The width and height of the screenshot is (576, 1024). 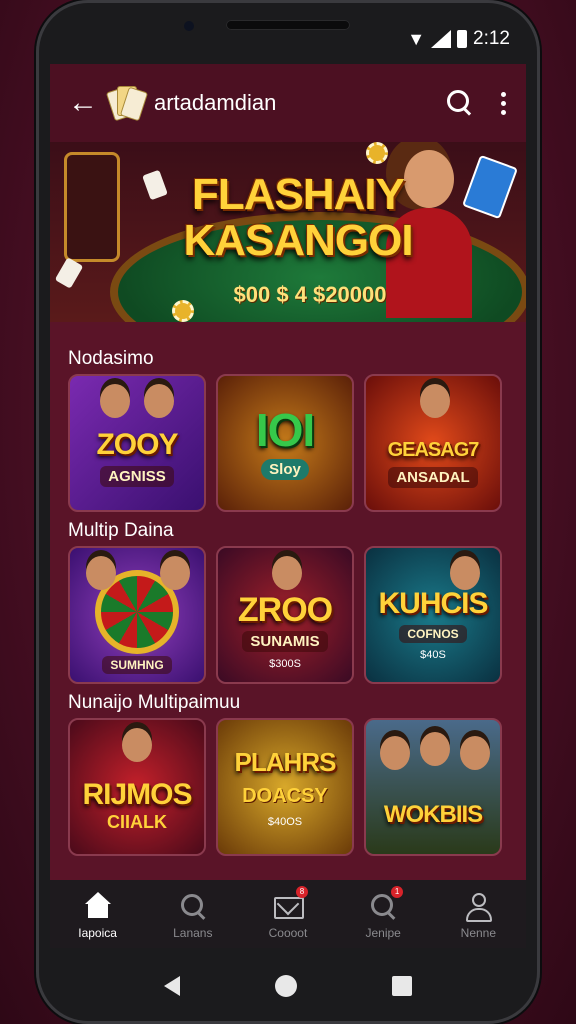 I want to click on game-title: ZOOY, so click(x=137, y=444).